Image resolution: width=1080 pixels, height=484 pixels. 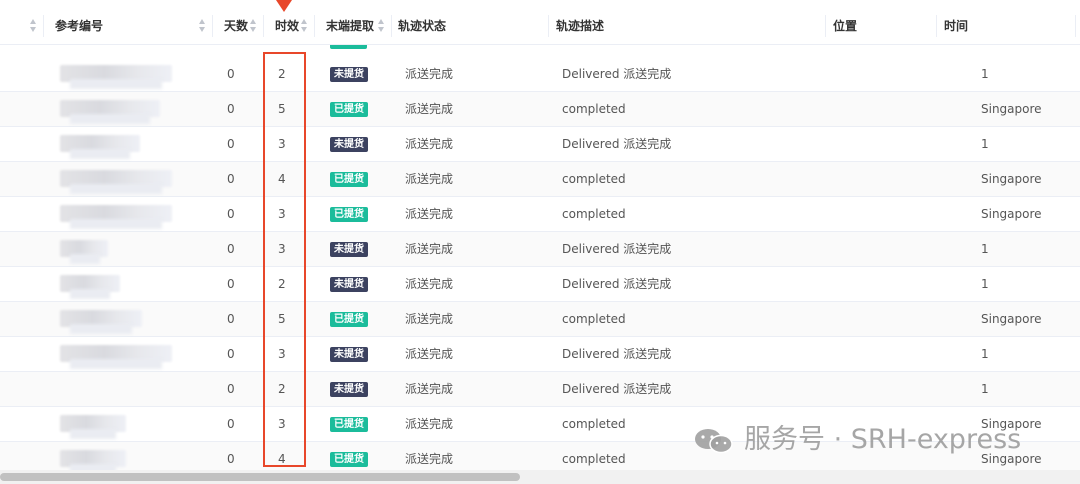 I want to click on header-last-mile-pickup: 末端提取, so click(x=350, y=26).